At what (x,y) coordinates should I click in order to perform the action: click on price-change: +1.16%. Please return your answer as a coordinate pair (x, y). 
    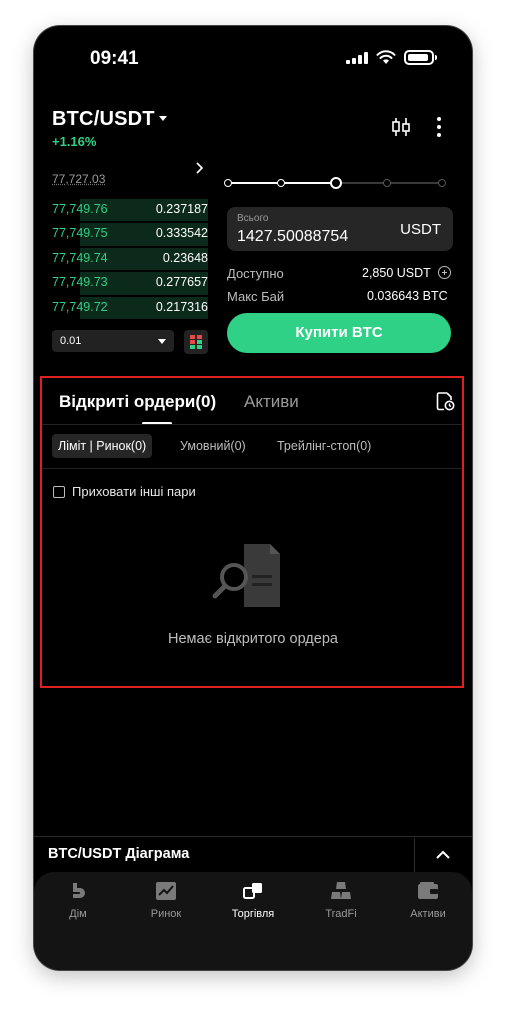
    Looking at the image, I should click on (74, 141).